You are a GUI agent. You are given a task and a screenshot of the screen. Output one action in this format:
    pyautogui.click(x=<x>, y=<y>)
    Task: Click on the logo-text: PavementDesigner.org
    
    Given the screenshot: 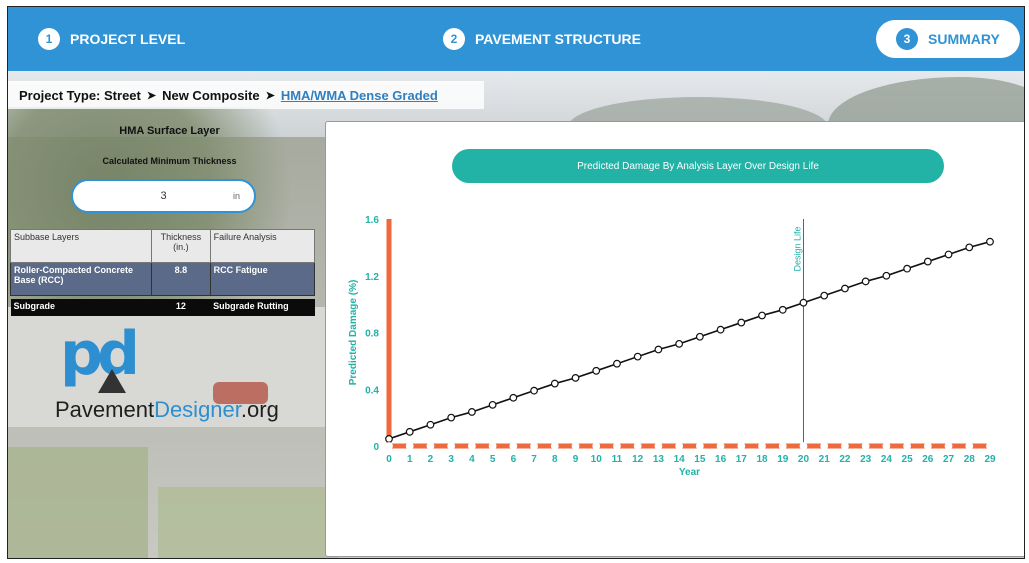 What is the action you would take?
    pyautogui.click(x=167, y=409)
    